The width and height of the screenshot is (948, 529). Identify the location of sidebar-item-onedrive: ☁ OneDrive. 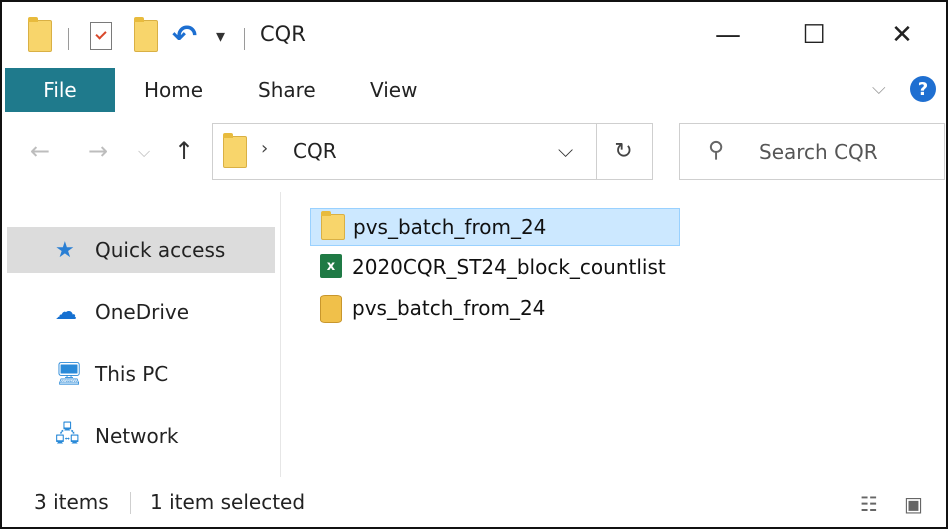
(141, 312).